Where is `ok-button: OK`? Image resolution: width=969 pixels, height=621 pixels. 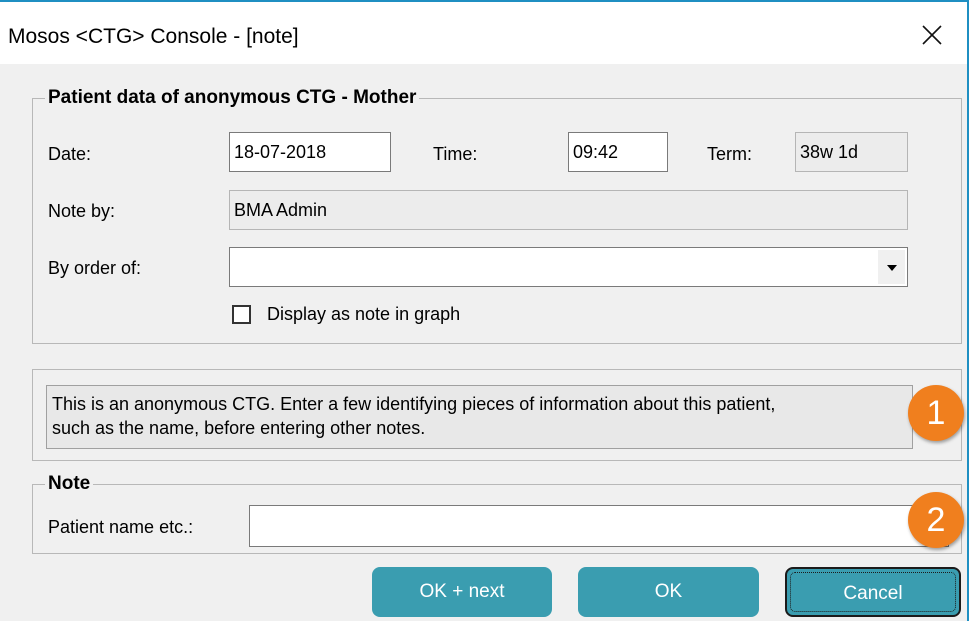 ok-button: OK is located at coordinates (668, 592).